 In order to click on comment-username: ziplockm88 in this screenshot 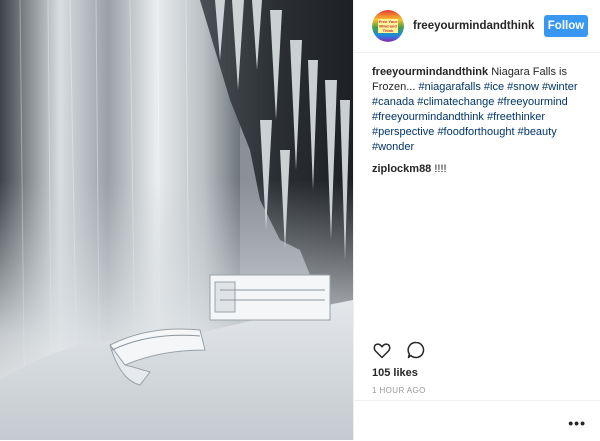, I will do `click(401, 169)`.